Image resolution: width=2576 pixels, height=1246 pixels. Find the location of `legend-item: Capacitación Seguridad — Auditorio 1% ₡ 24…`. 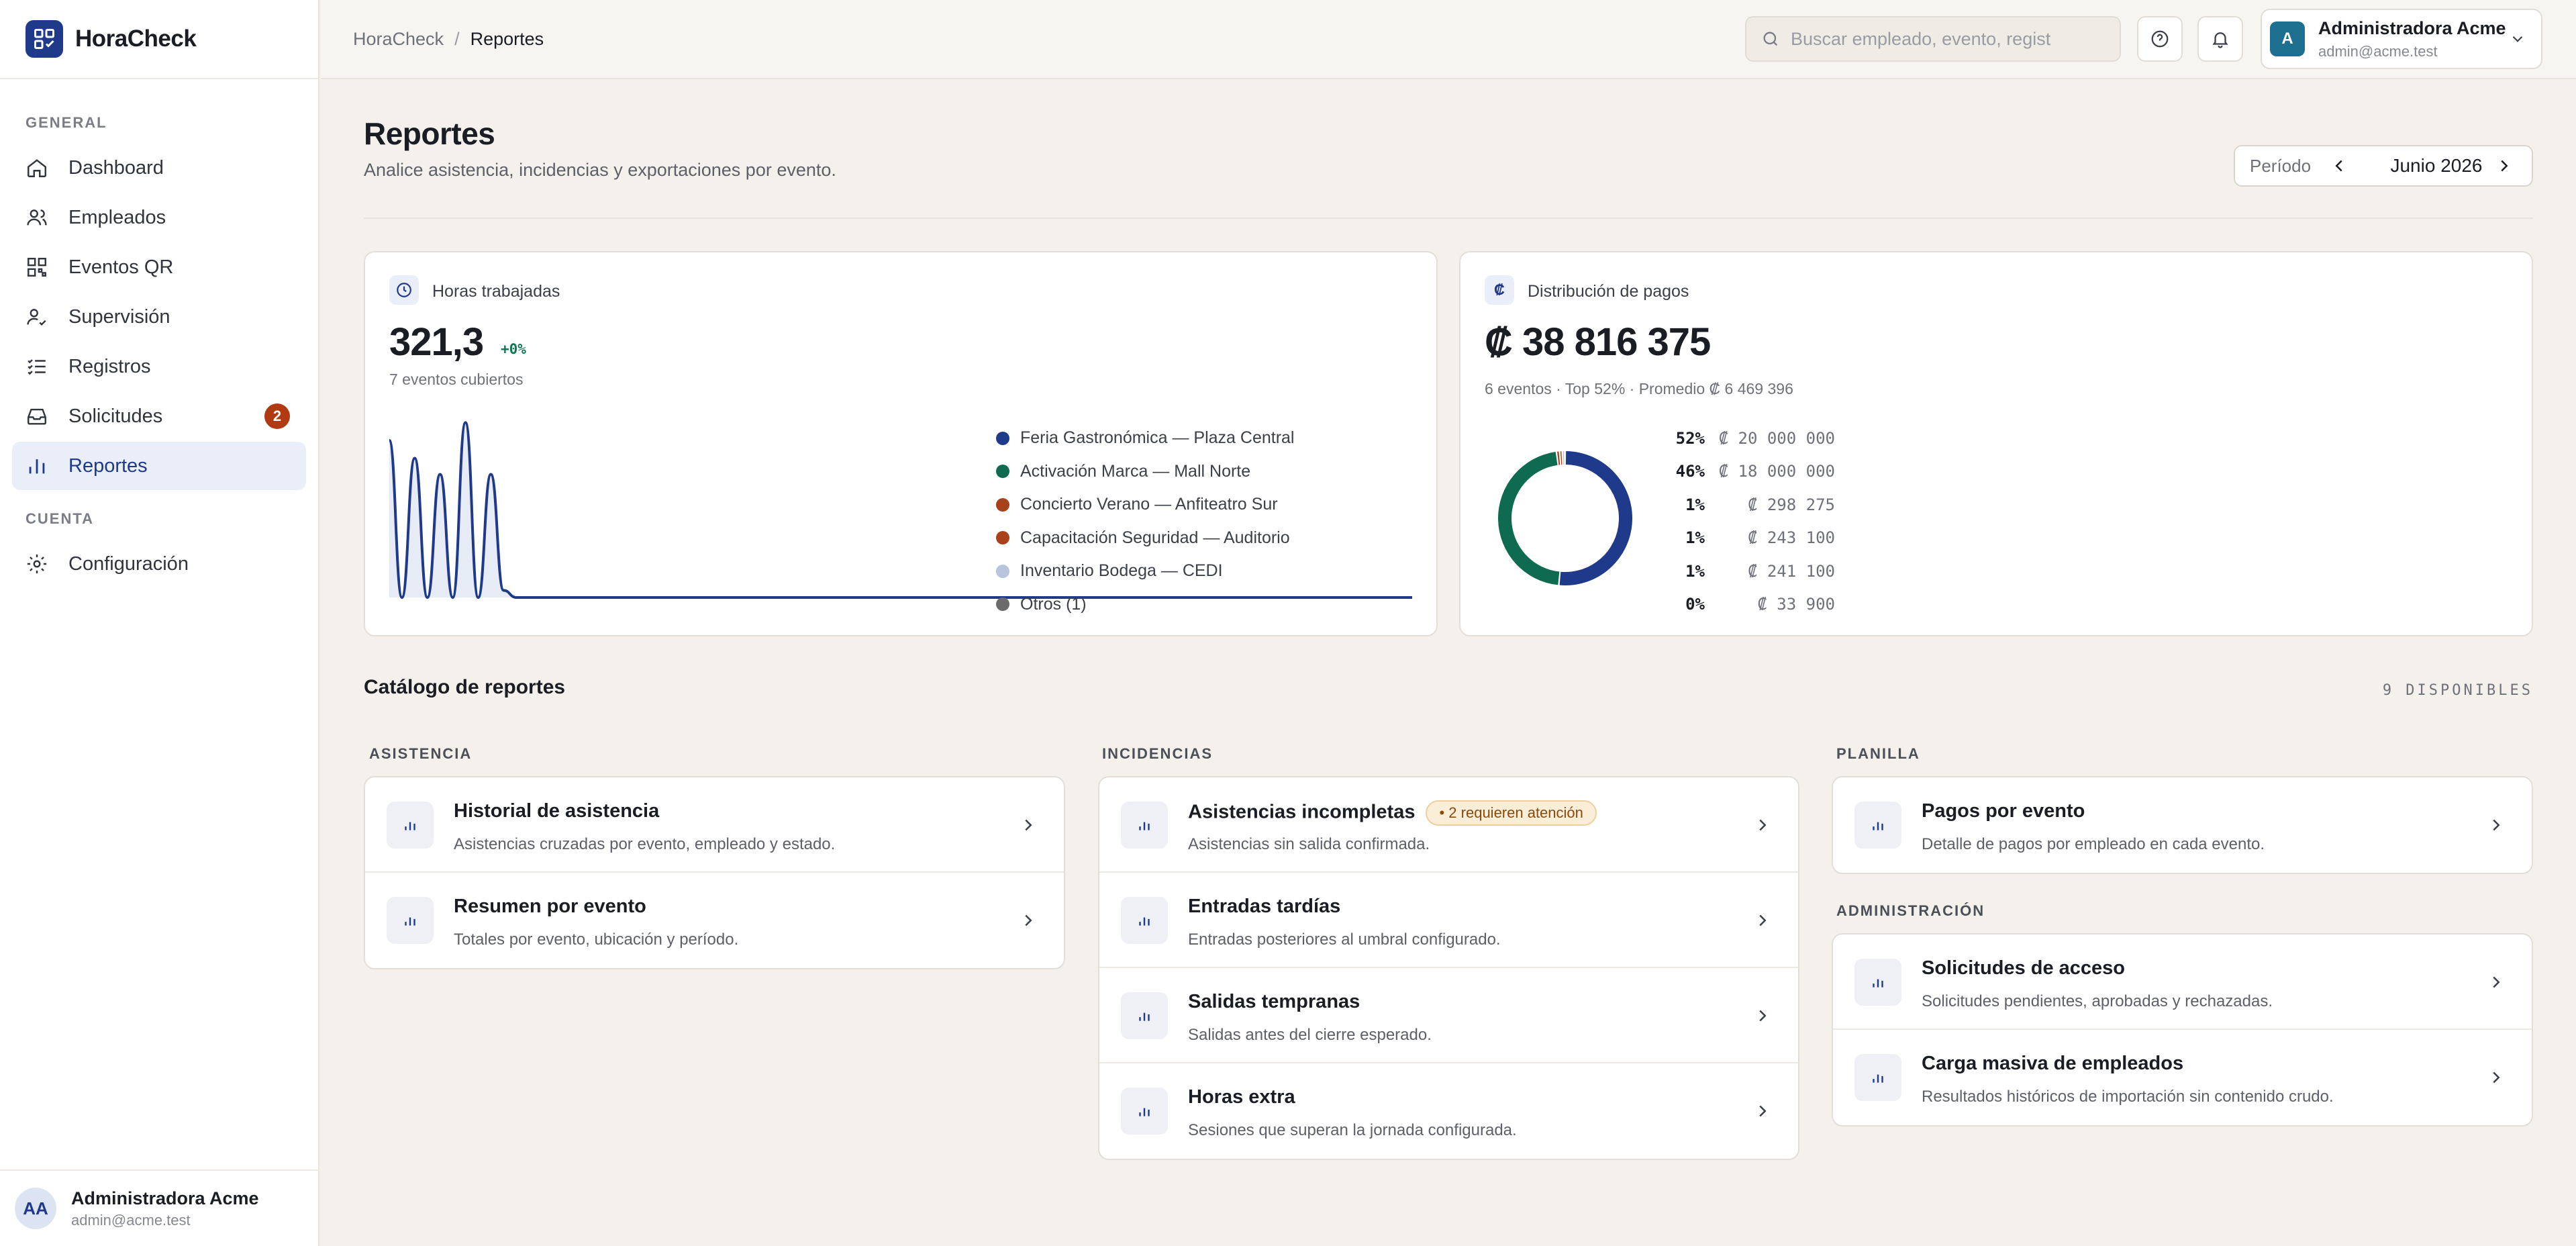

legend-item: Capacitación Seguridad — Auditorio 1% ₡ 24… is located at coordinates (1415, 538).